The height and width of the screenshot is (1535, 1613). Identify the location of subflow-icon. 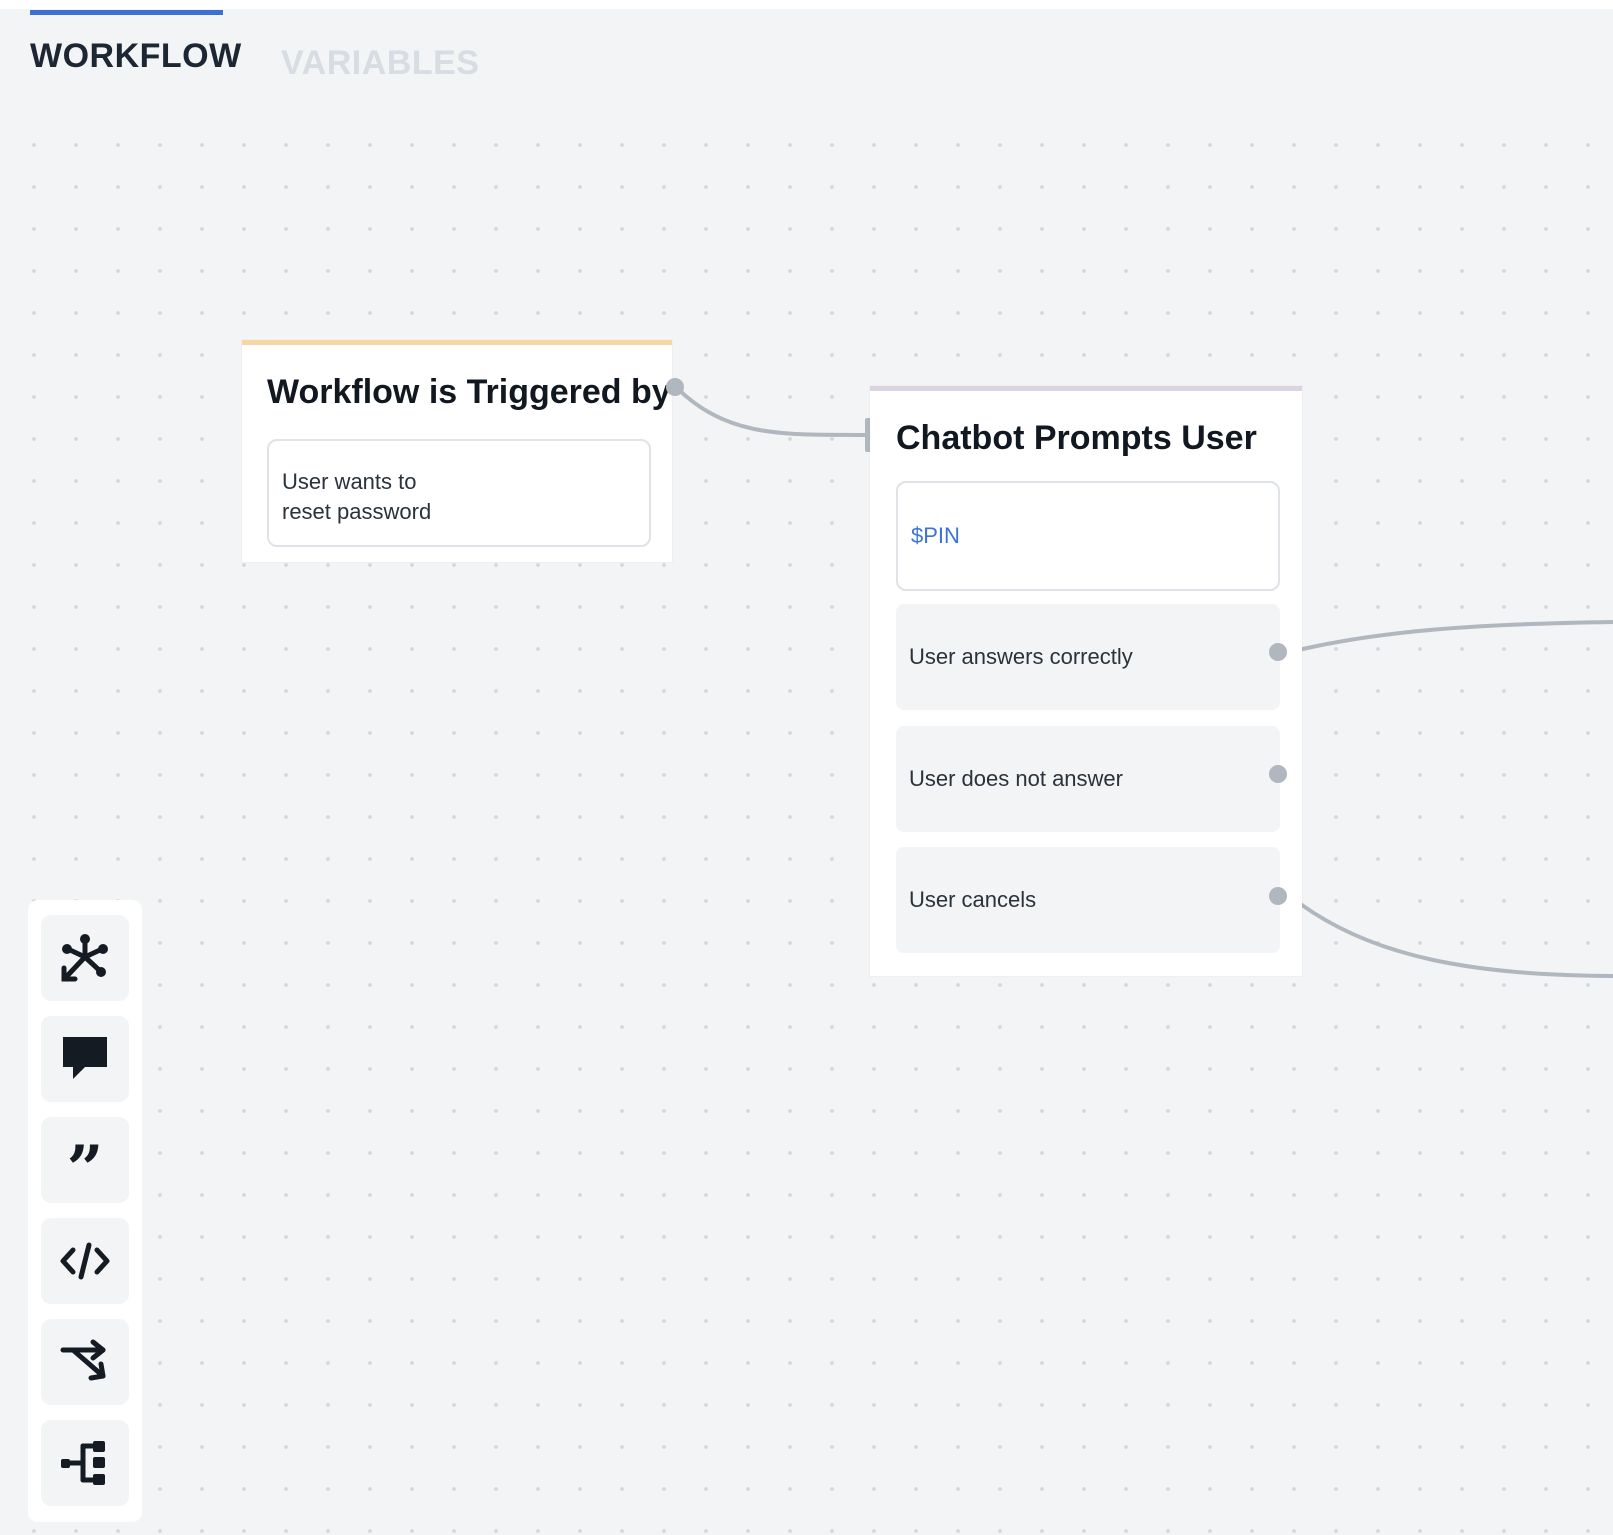
(83, 1463).